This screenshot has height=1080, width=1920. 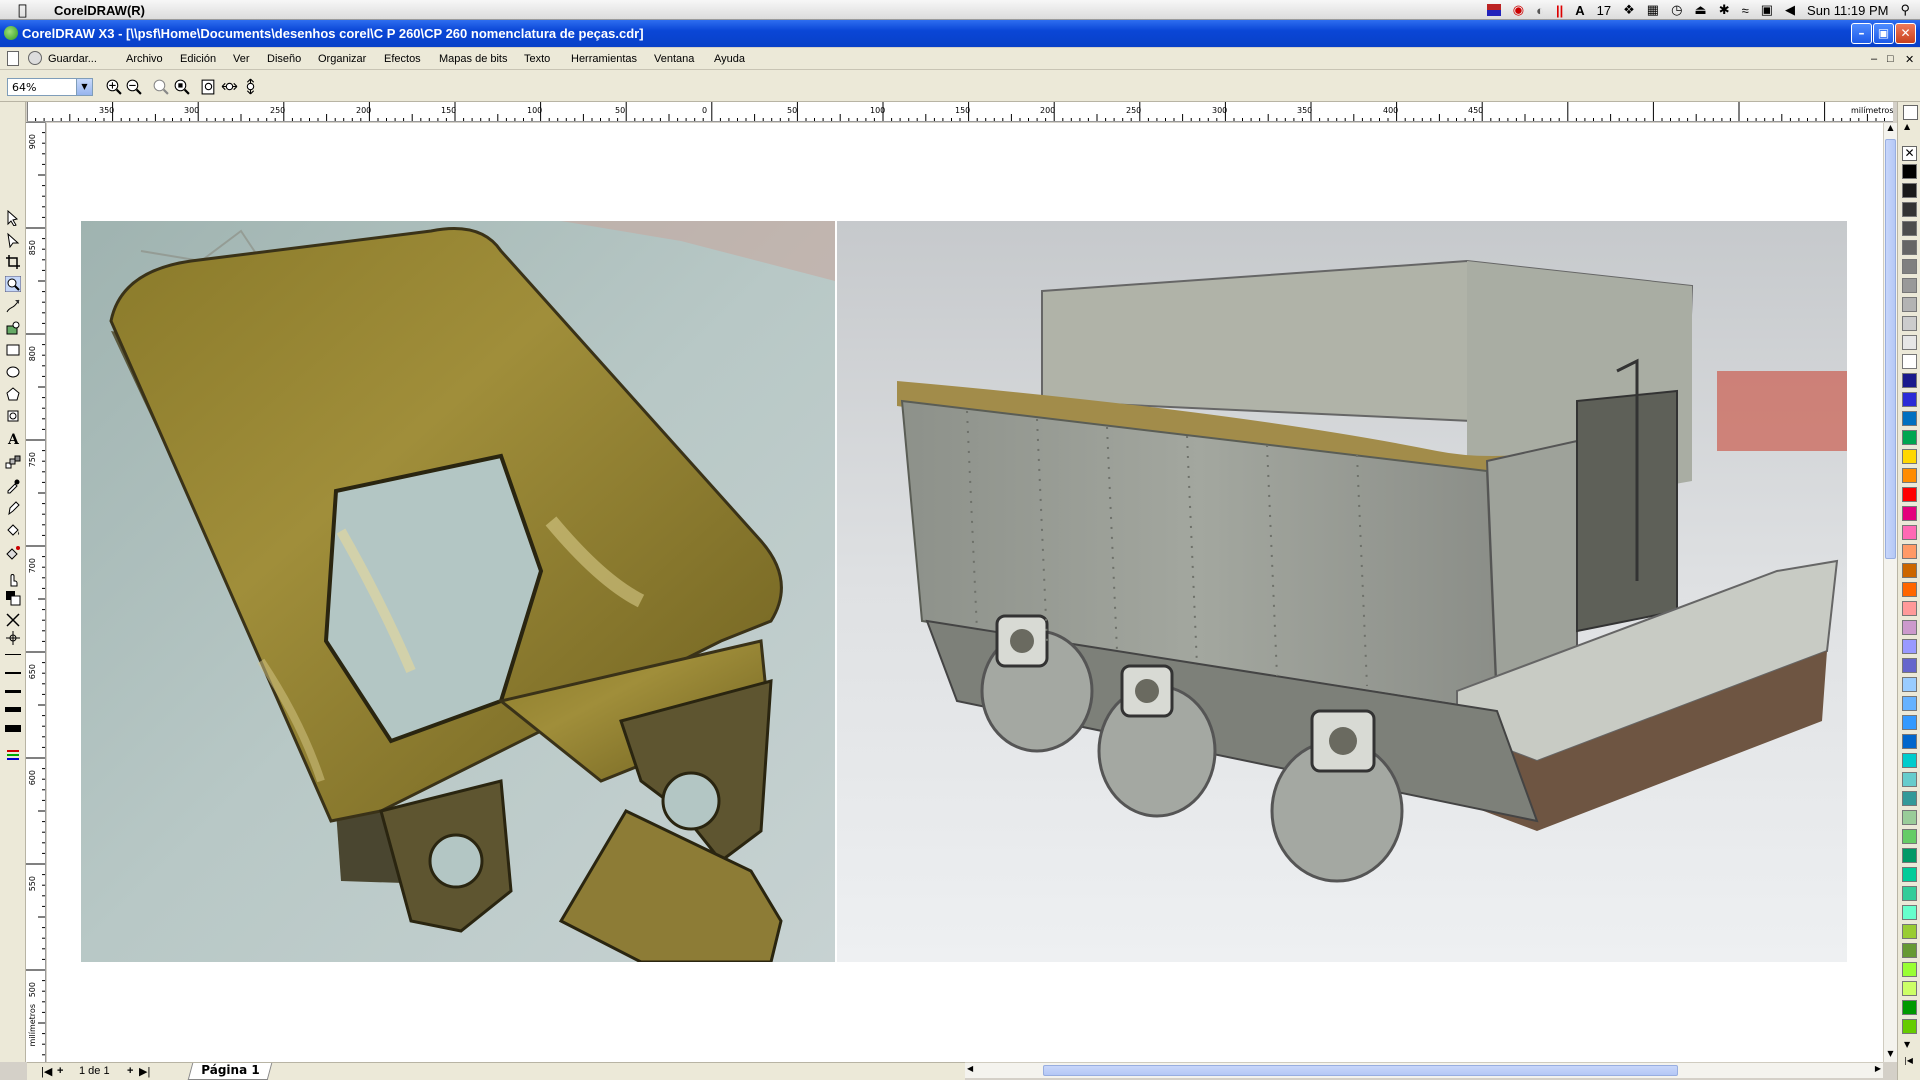 What do you see at coordinates (284, 59) in the screenshot?
I see `menu-diseno: Diseño` at bounding box center [284, 59].